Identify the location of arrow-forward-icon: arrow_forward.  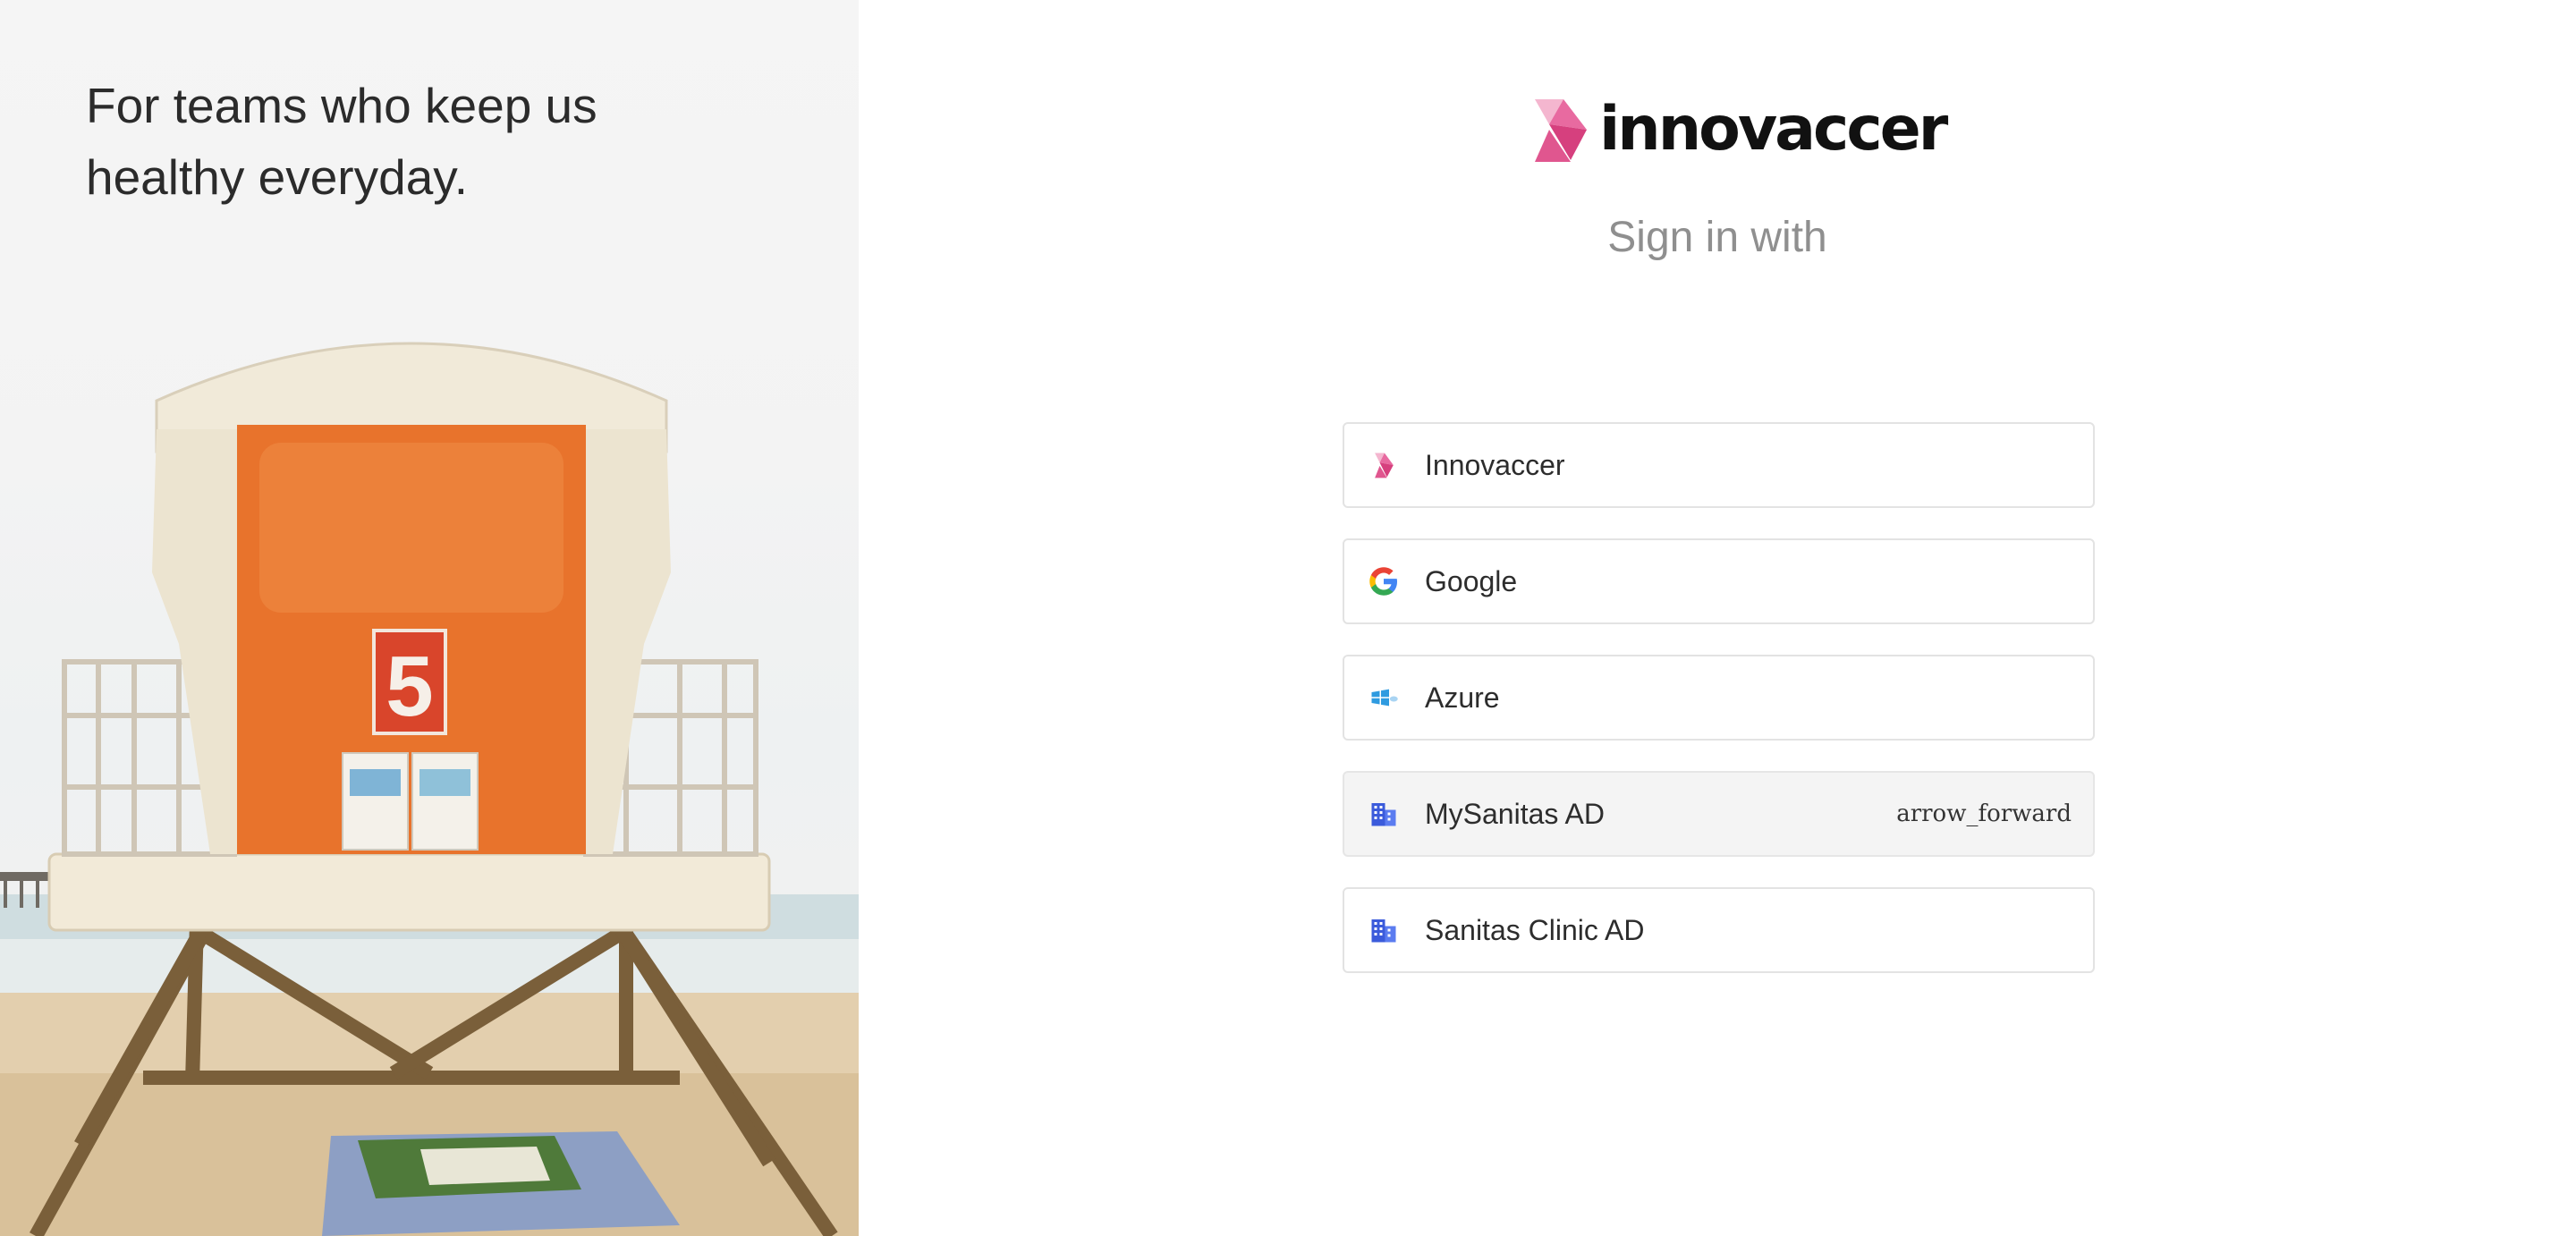
(1984, 813).